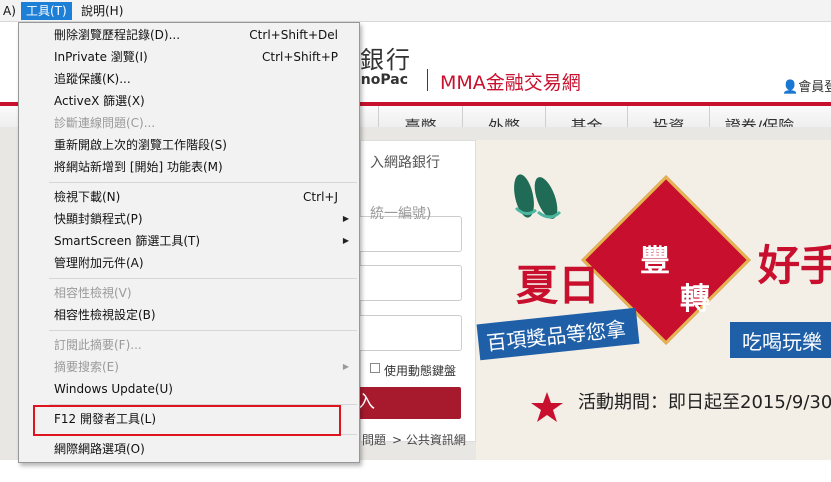  I want to click on menu-item-shortcut: Ctrl+J, so click(320, 197).